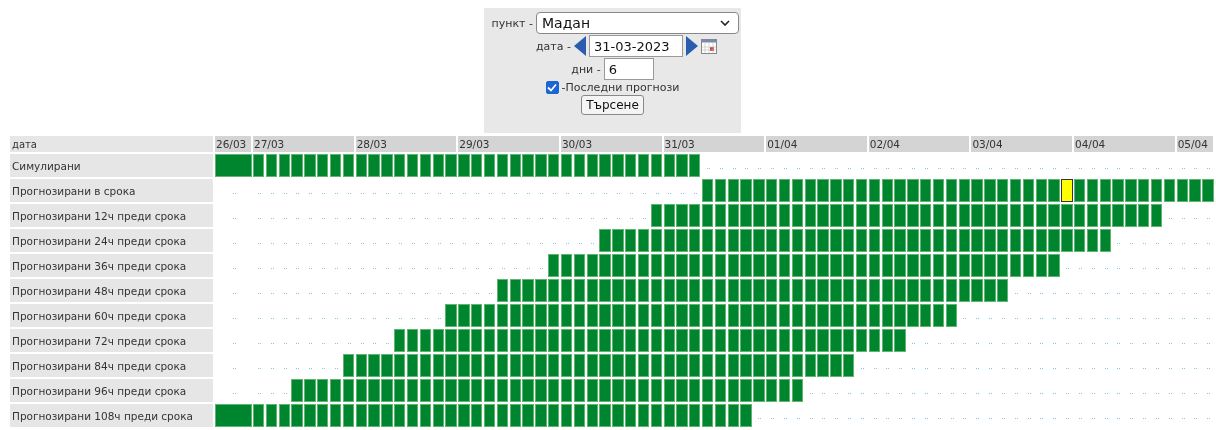 The height and width of the screenshot is (430, 1216). I want to click on search-button: Търсене, so click(612, 105).